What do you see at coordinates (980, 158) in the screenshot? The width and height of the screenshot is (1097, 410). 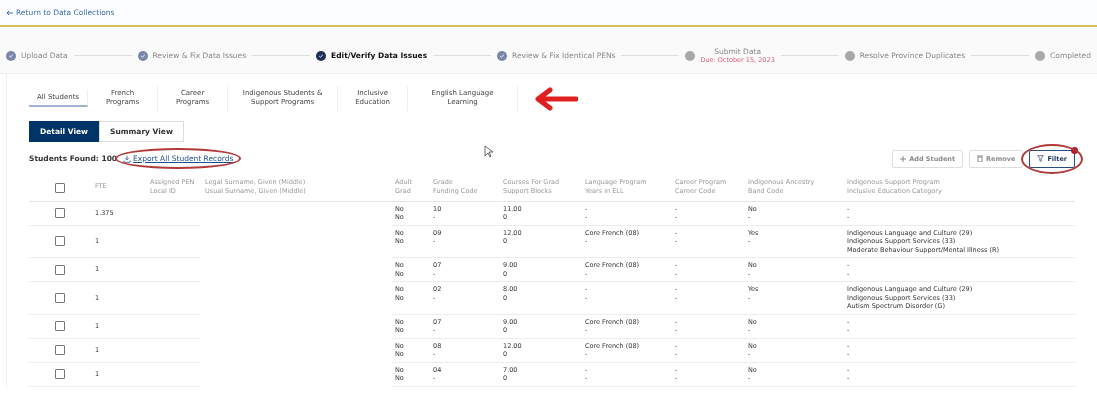 I see `trash-icon` at bounding box center [980, 158].